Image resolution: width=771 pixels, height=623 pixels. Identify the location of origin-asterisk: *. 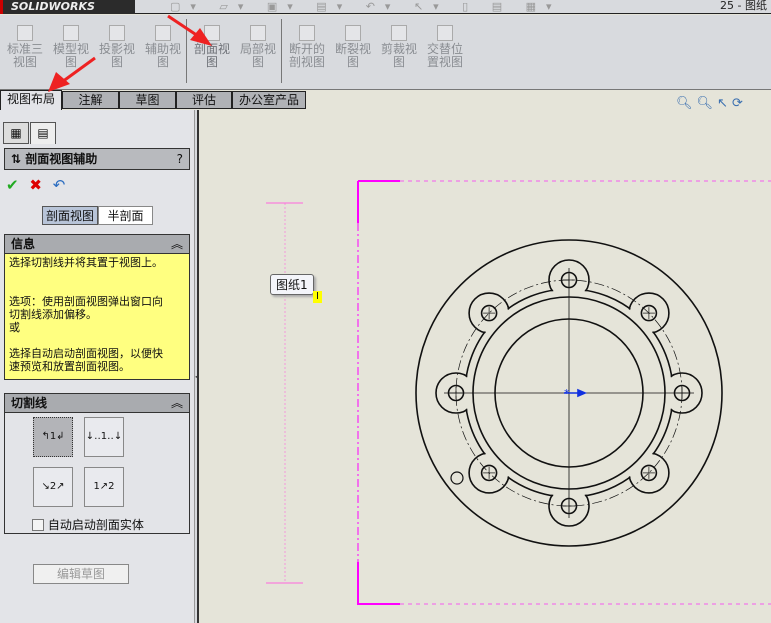
(567, 393).